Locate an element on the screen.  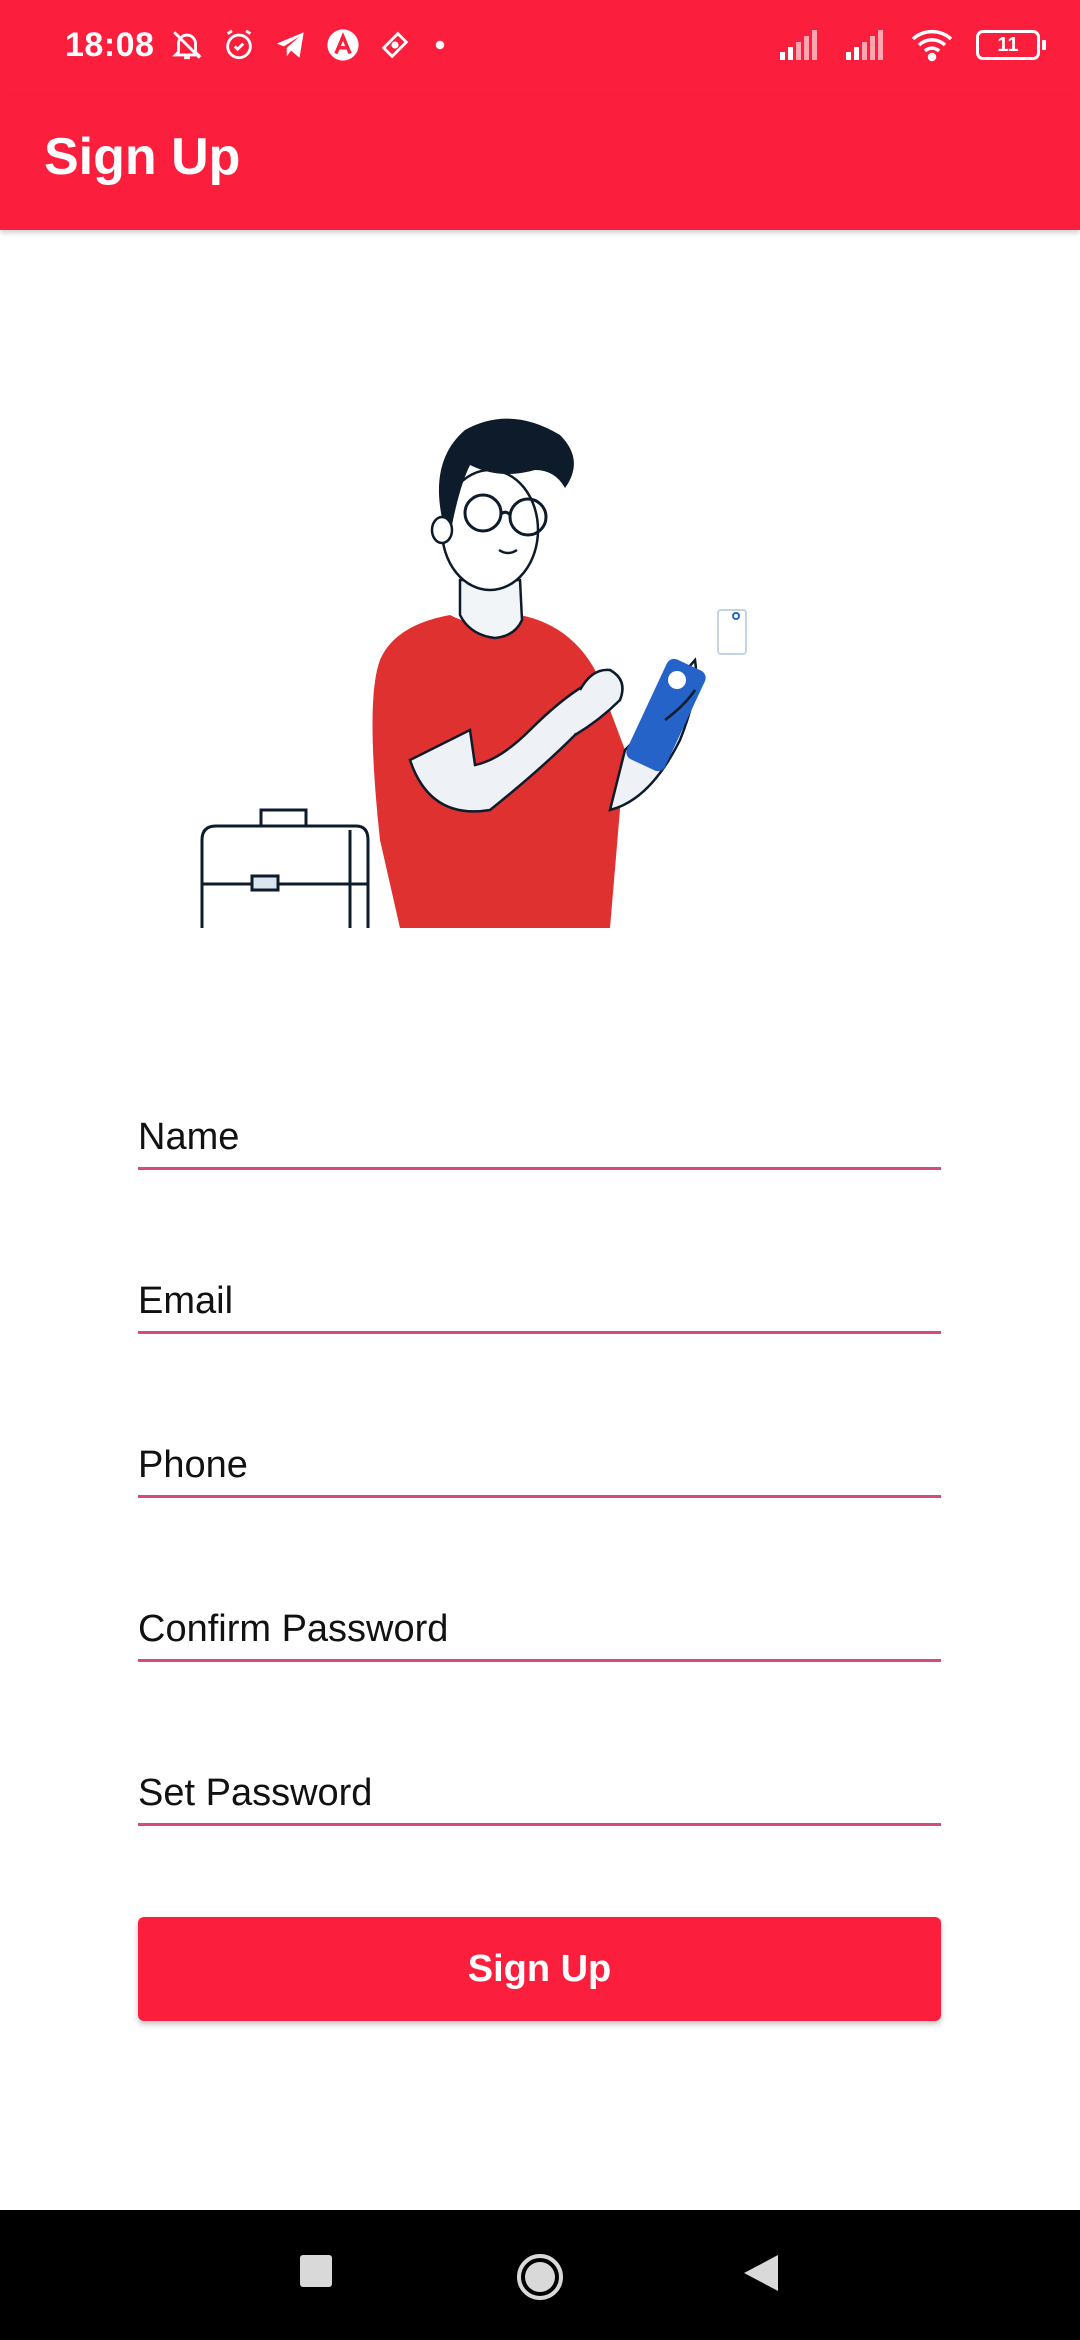
email-input is located at coordinates (539, 1301).